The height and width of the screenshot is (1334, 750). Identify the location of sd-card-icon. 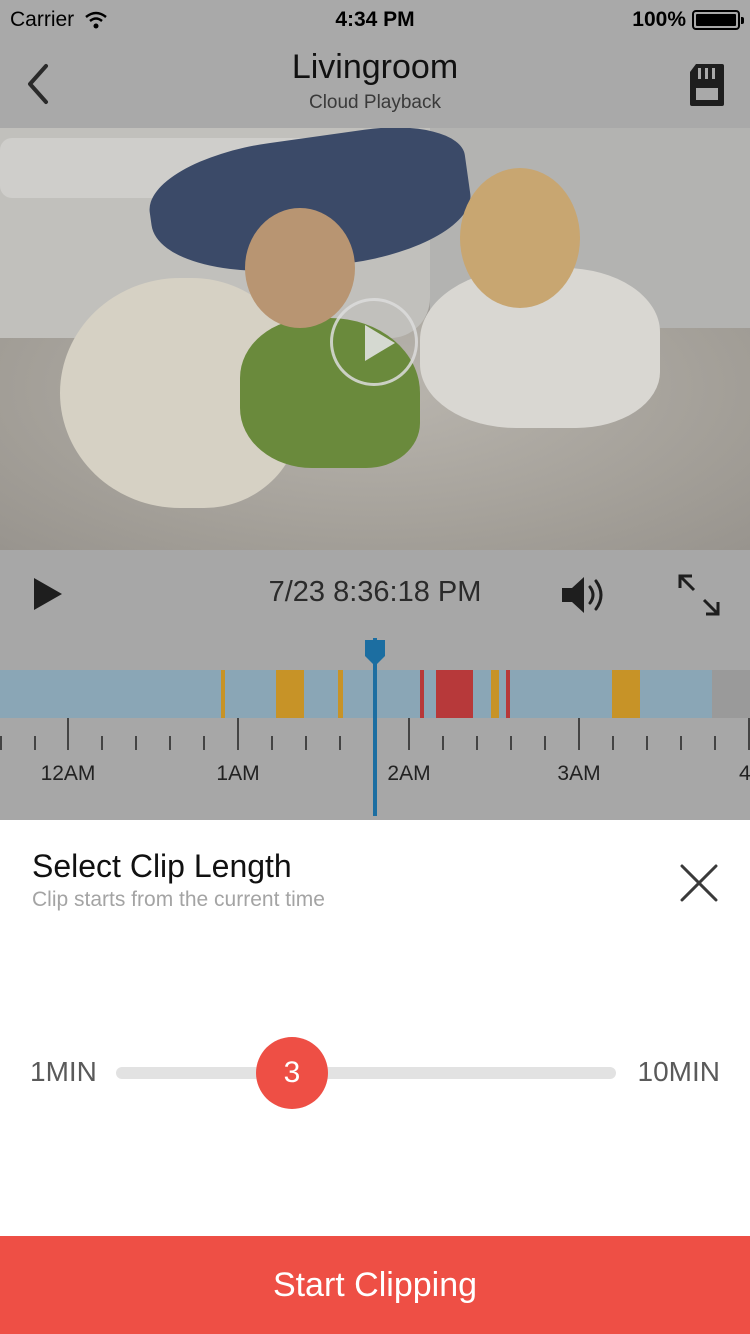
(707, 85).